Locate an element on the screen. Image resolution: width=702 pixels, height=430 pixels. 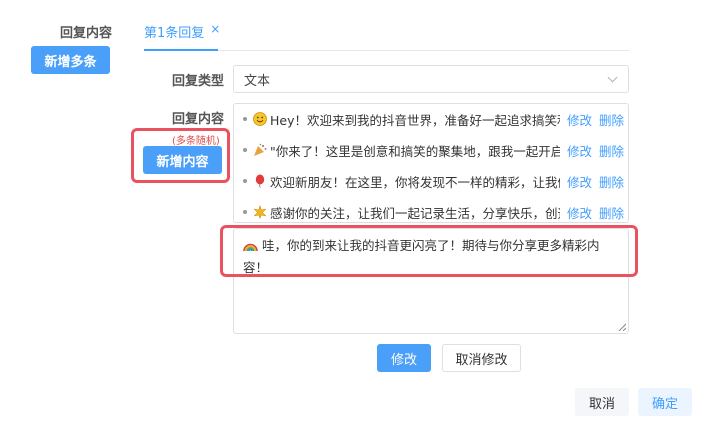
list-item: "你来了！这里是创意和搞笑的聚集地，跟我一起开启欢乐之旅吧！ 修改 删除 is located at coordinates (431, 150).